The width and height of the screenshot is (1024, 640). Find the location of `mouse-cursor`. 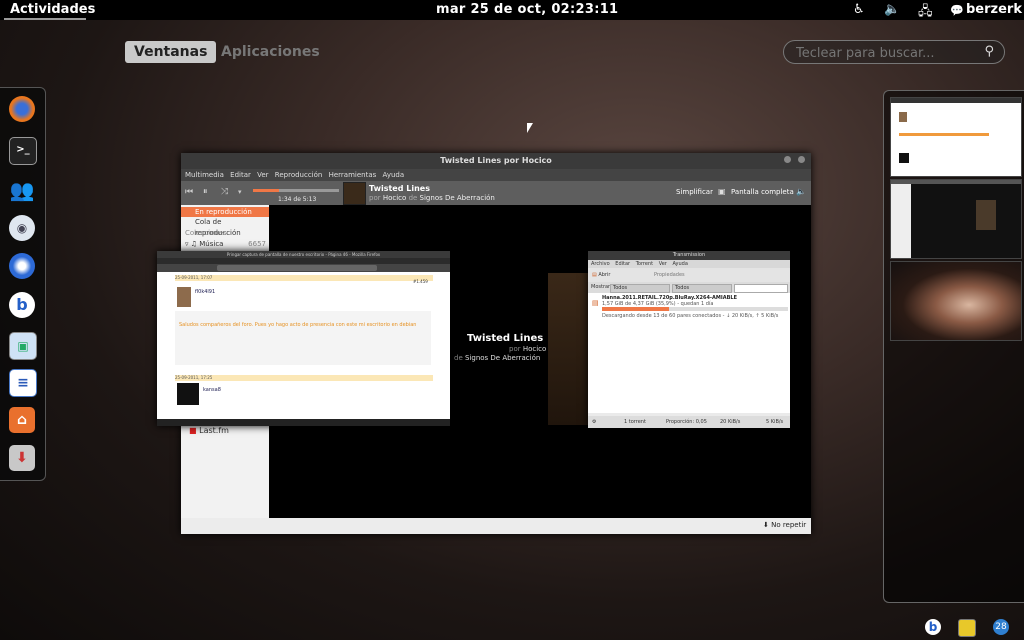

mouse-cursor is located at coordinates (530, 128).